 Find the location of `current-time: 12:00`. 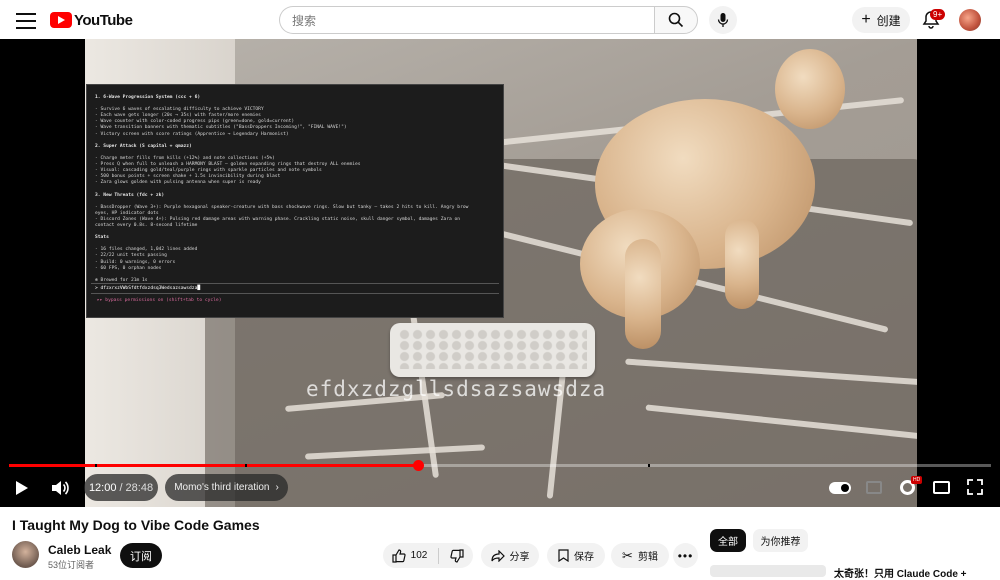

current-time: 12:00 is located at coordinates (102, 487).